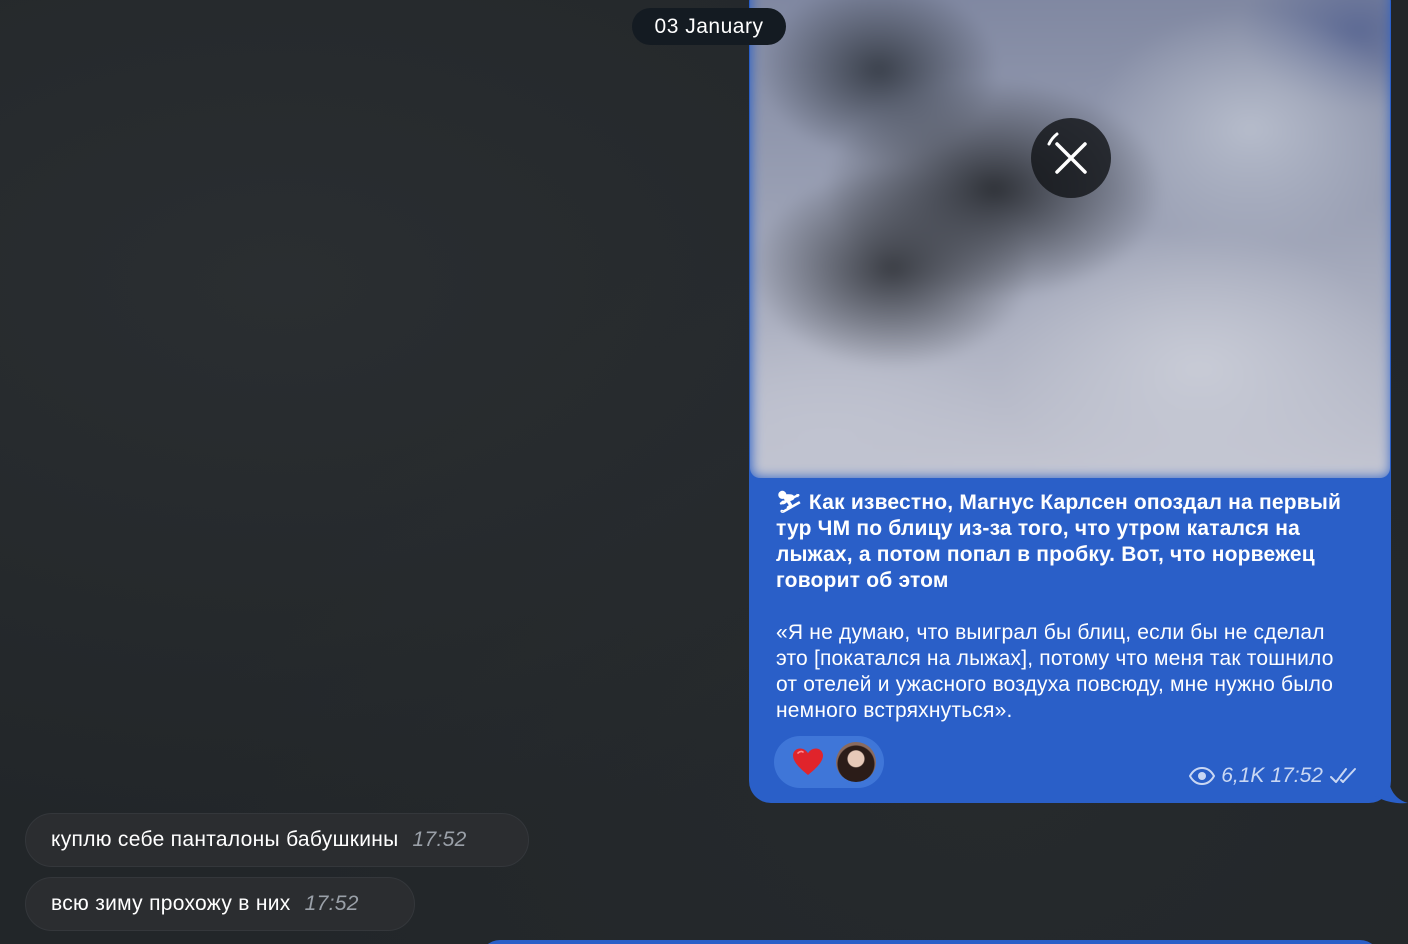  What do you see at coordinates (789, 502) in the screenshot?
I see `skier-emoji: ⛷` at bounding box center [789, 502].